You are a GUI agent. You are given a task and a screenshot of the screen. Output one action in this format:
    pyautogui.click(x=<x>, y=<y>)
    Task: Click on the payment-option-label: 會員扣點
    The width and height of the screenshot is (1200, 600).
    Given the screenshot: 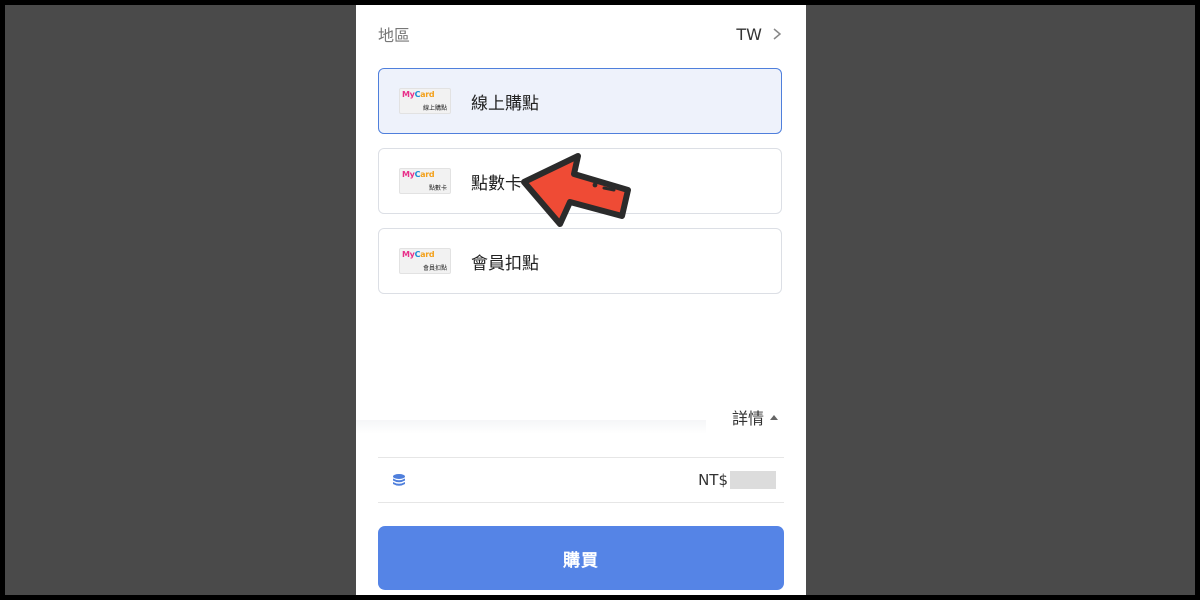 What is the action you would take?
    pyautogui.click(x=505, y=263)
    